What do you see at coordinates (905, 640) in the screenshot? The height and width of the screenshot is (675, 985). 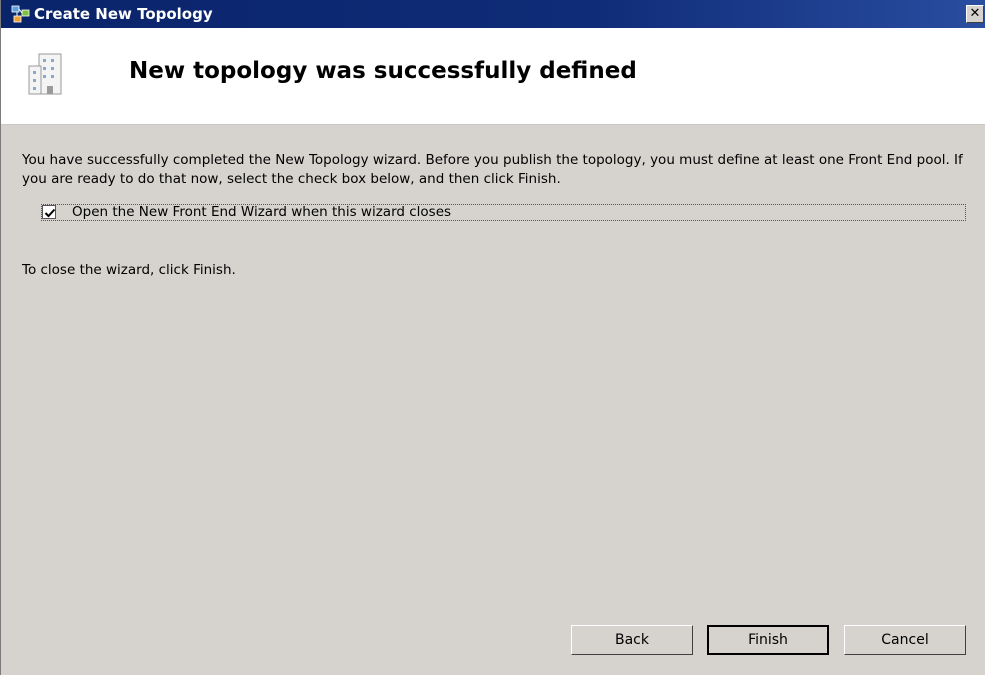 I see `cancel-button: Cancel` at bounding box center [905, 640].